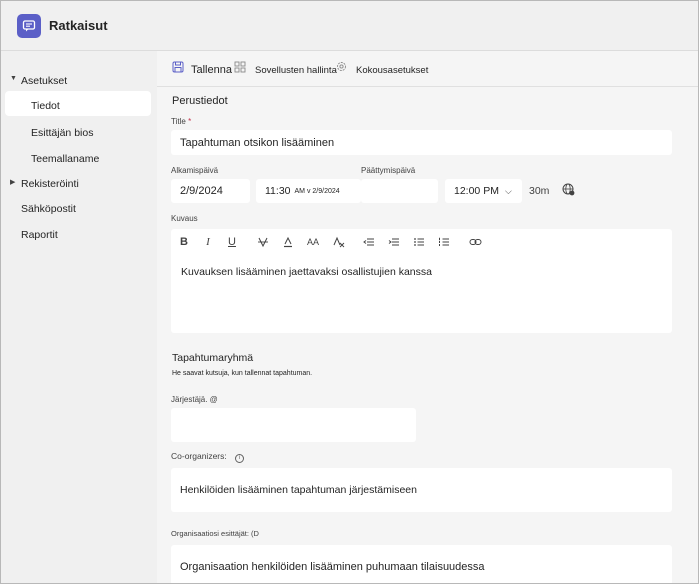 This screenshot has height=584, width=699. Describe the element at coordinates (208, 242) in the screenshot. I see `italic-icon: I` at that location.